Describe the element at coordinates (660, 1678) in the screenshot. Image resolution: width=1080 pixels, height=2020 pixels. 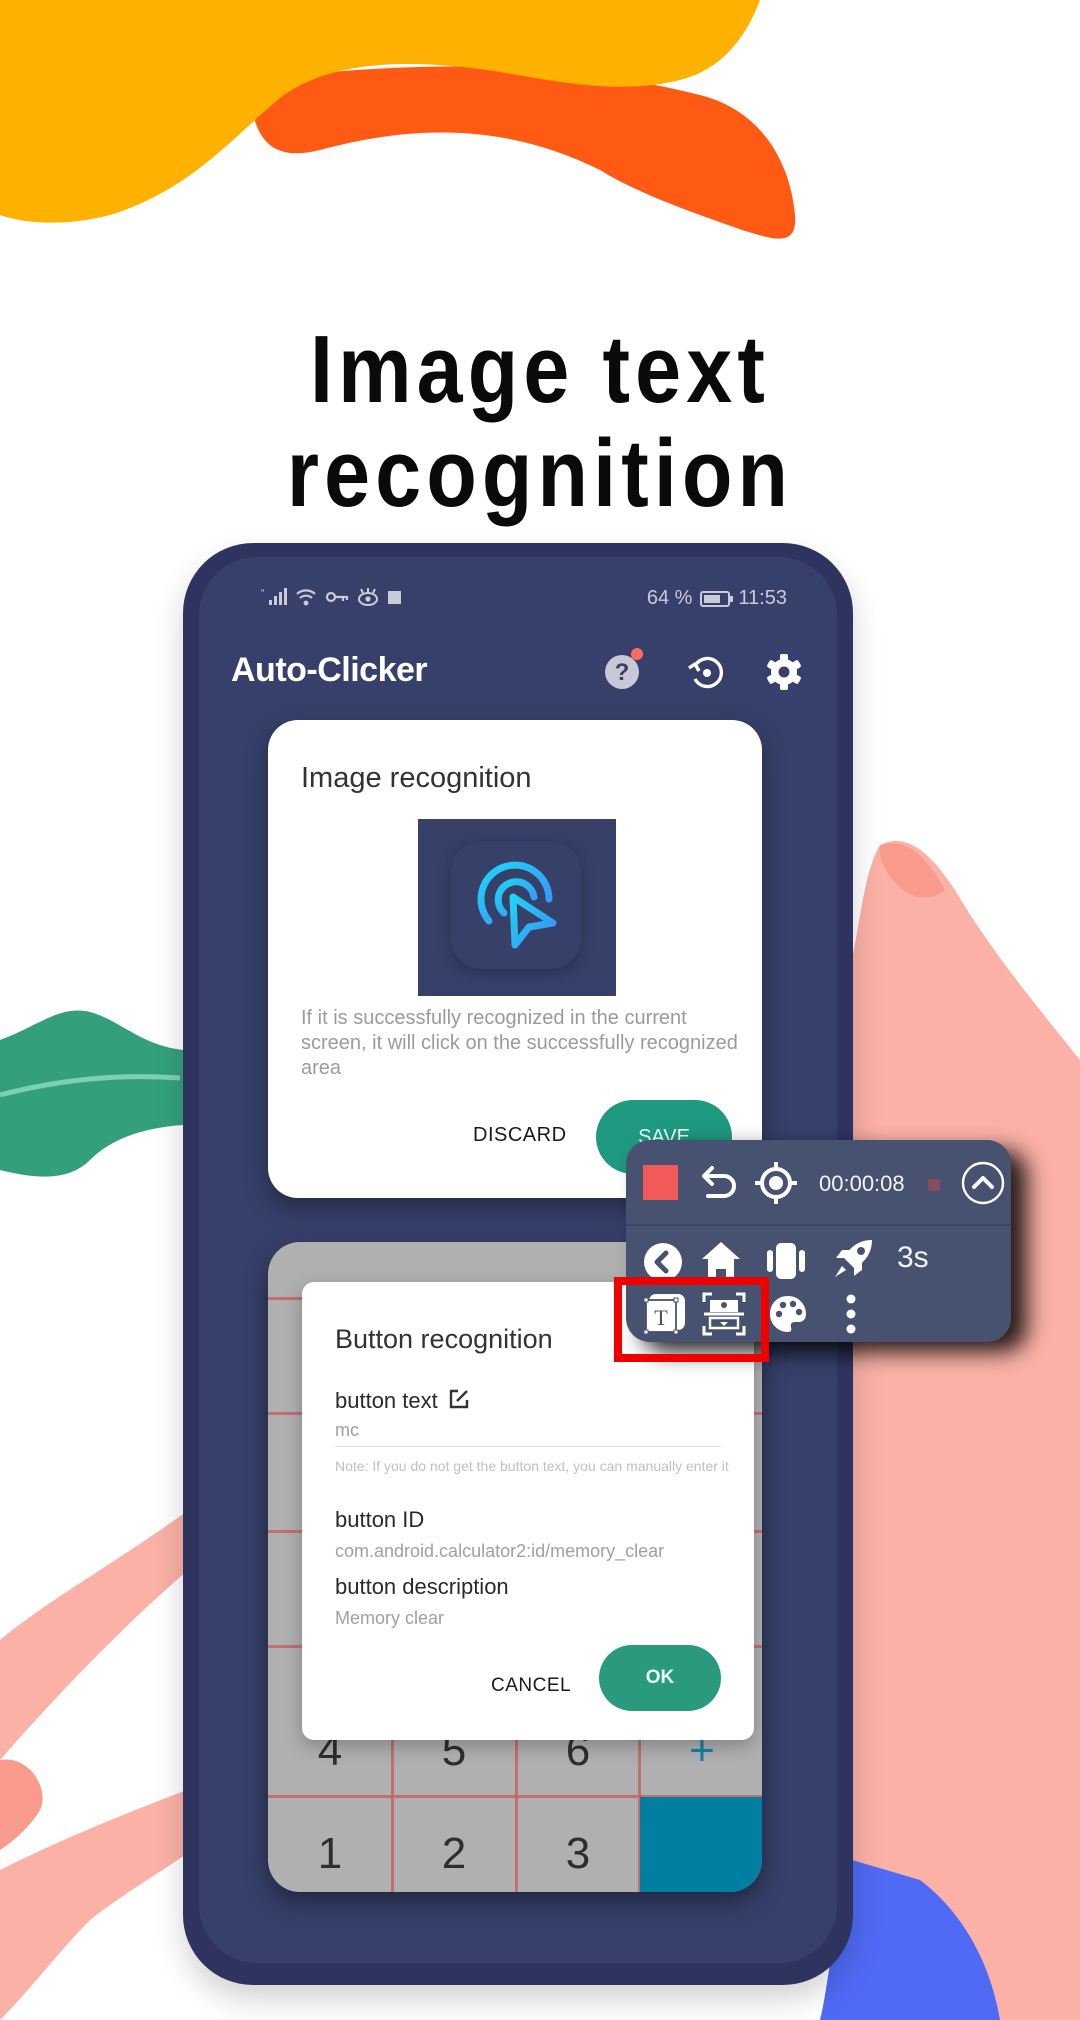
I see `ok-button: OK` at that location.